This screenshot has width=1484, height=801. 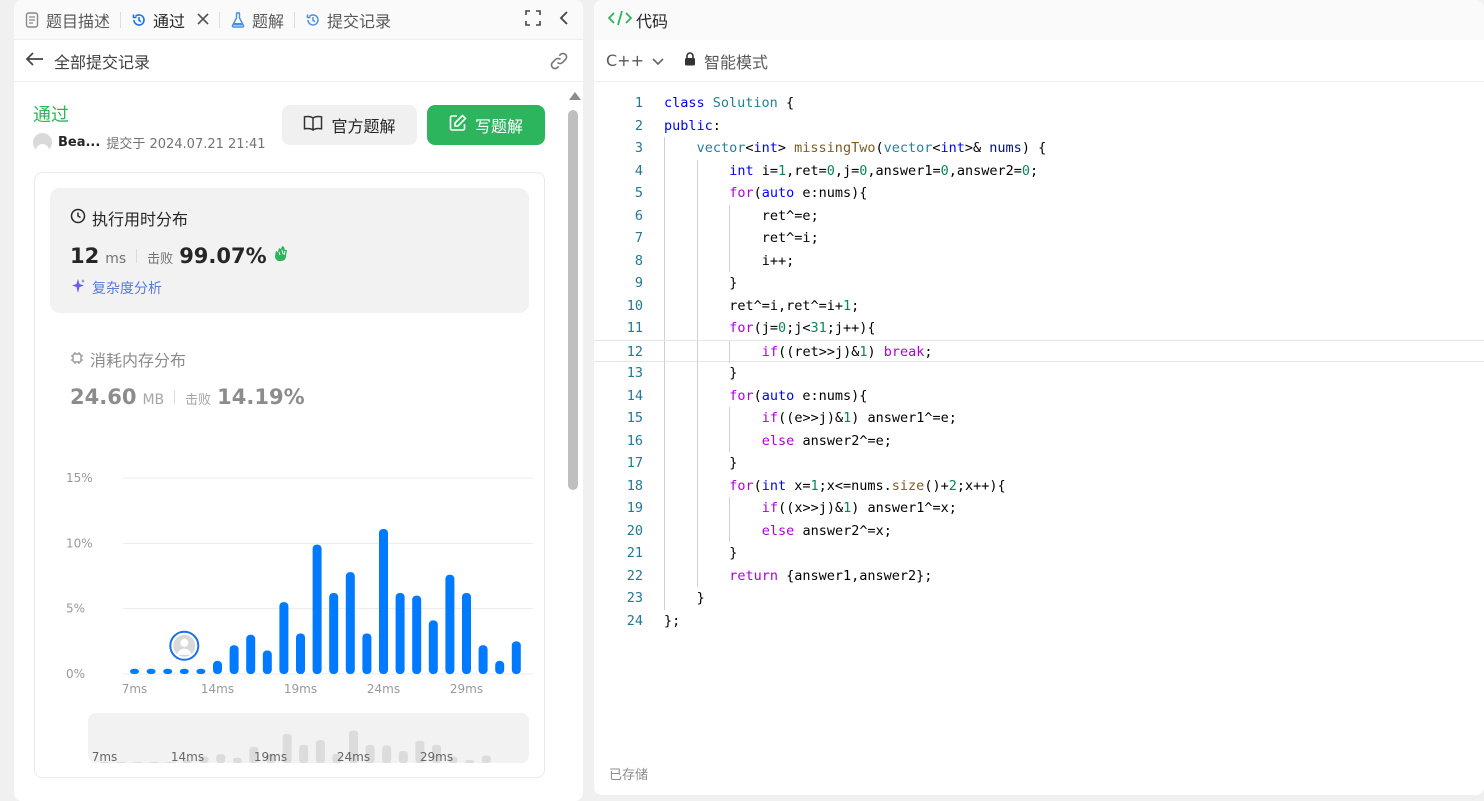 What do you see at coordinates (1039, 553) in the screenshot?
I see `code-line: 21}` at bounding box center [1039, 553].